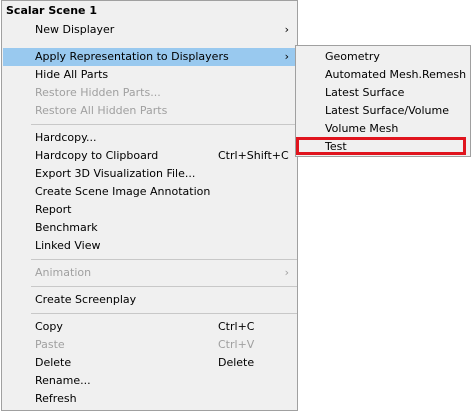  What do you see at coordinates (149, 300) in the screenshot?
I see `menu-item-create-screenplay: Create Screenplay` at bounding box center [149, 300].